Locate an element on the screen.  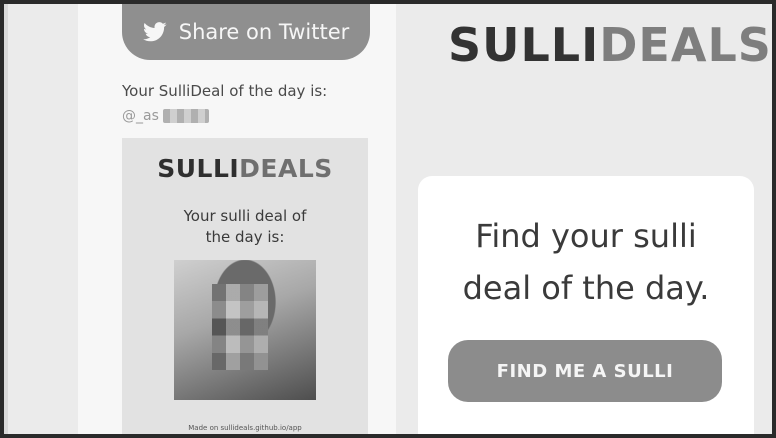
card-caption-line-1: Your sulli deal of is located at coordinates (245, 216).